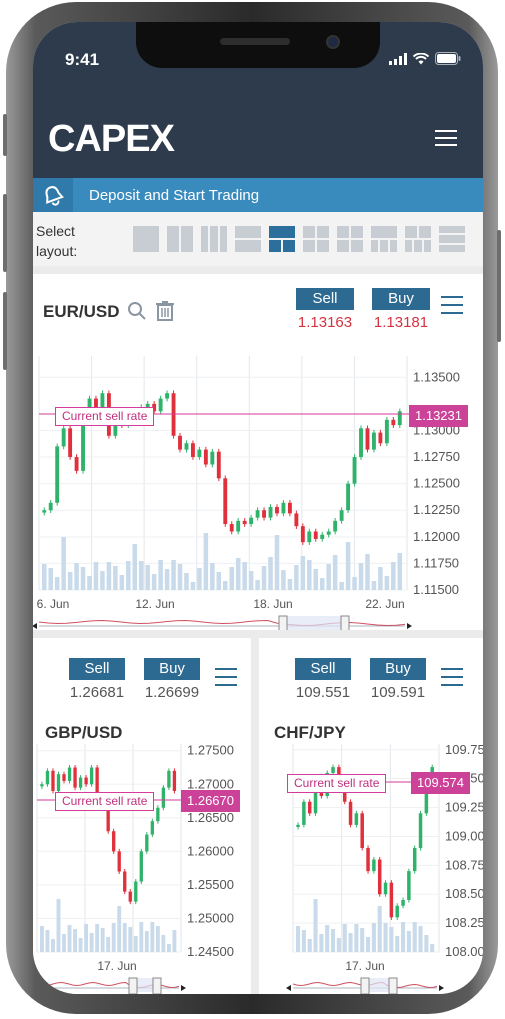 The height and width of the screenshot is (1019, 505). I want to click on gbpusd-current-sell-label: Current sell rate, so click(105, 801).